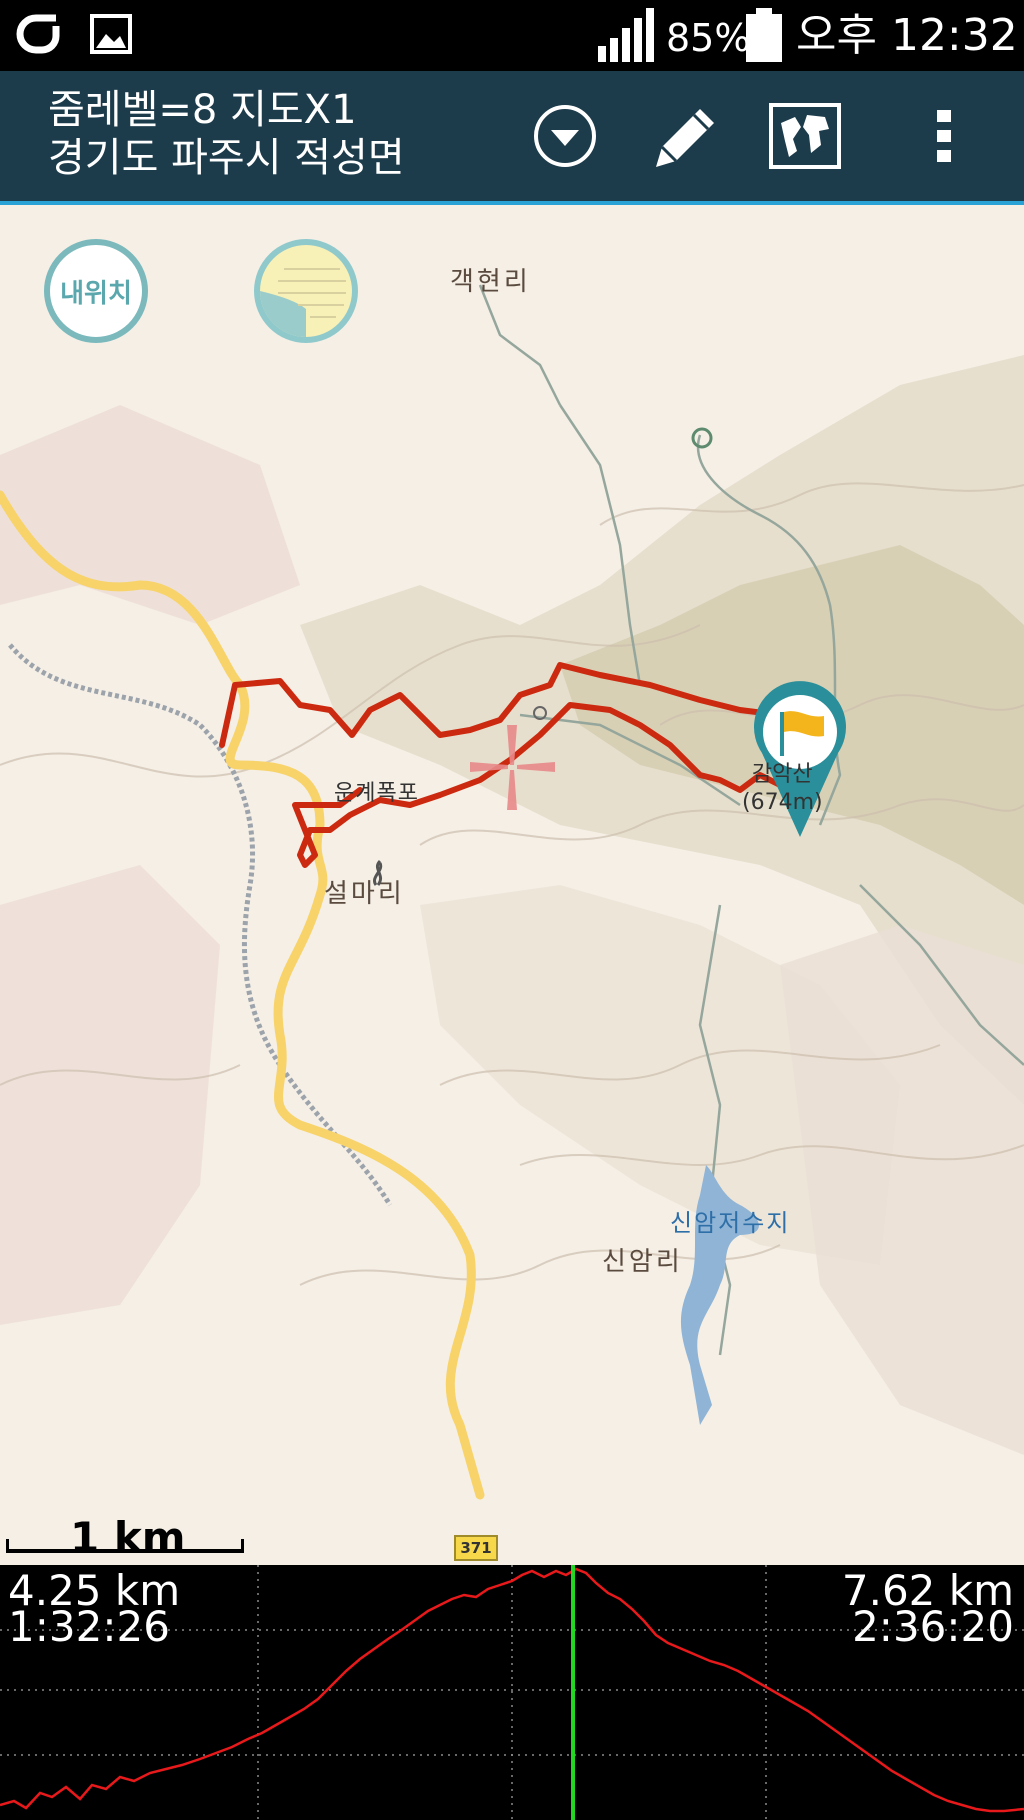 This screenshot has height=1820, width=1024. I want to click on road-number-badge: 371, so click(476, 1548).